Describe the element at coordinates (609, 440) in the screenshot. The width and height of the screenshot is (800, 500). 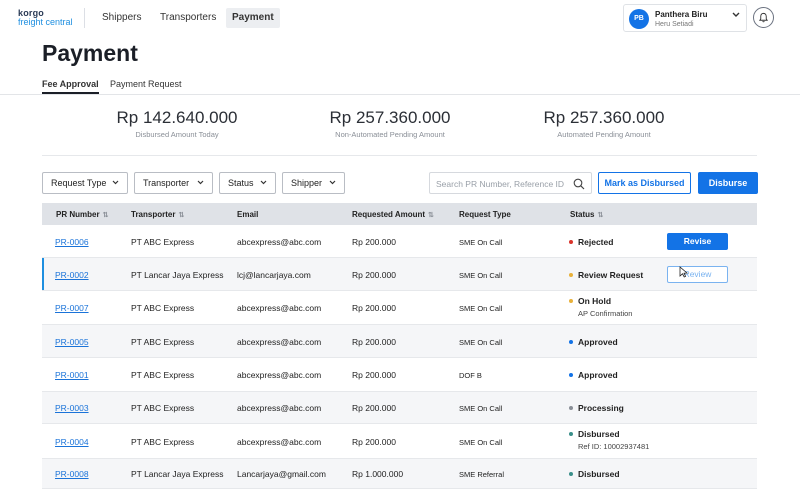
I see `status-badge: Disbursed Ref ID: 10002937481` at that location.